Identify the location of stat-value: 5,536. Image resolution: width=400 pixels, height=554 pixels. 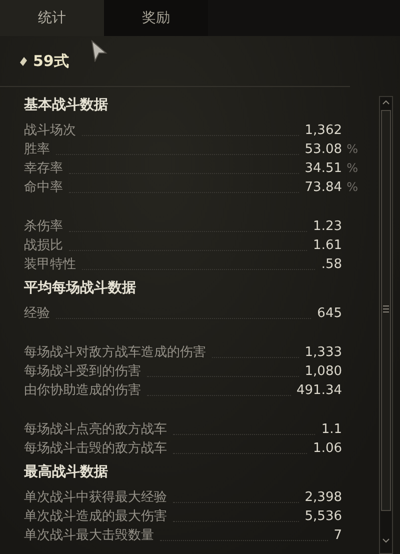
(323, 516).